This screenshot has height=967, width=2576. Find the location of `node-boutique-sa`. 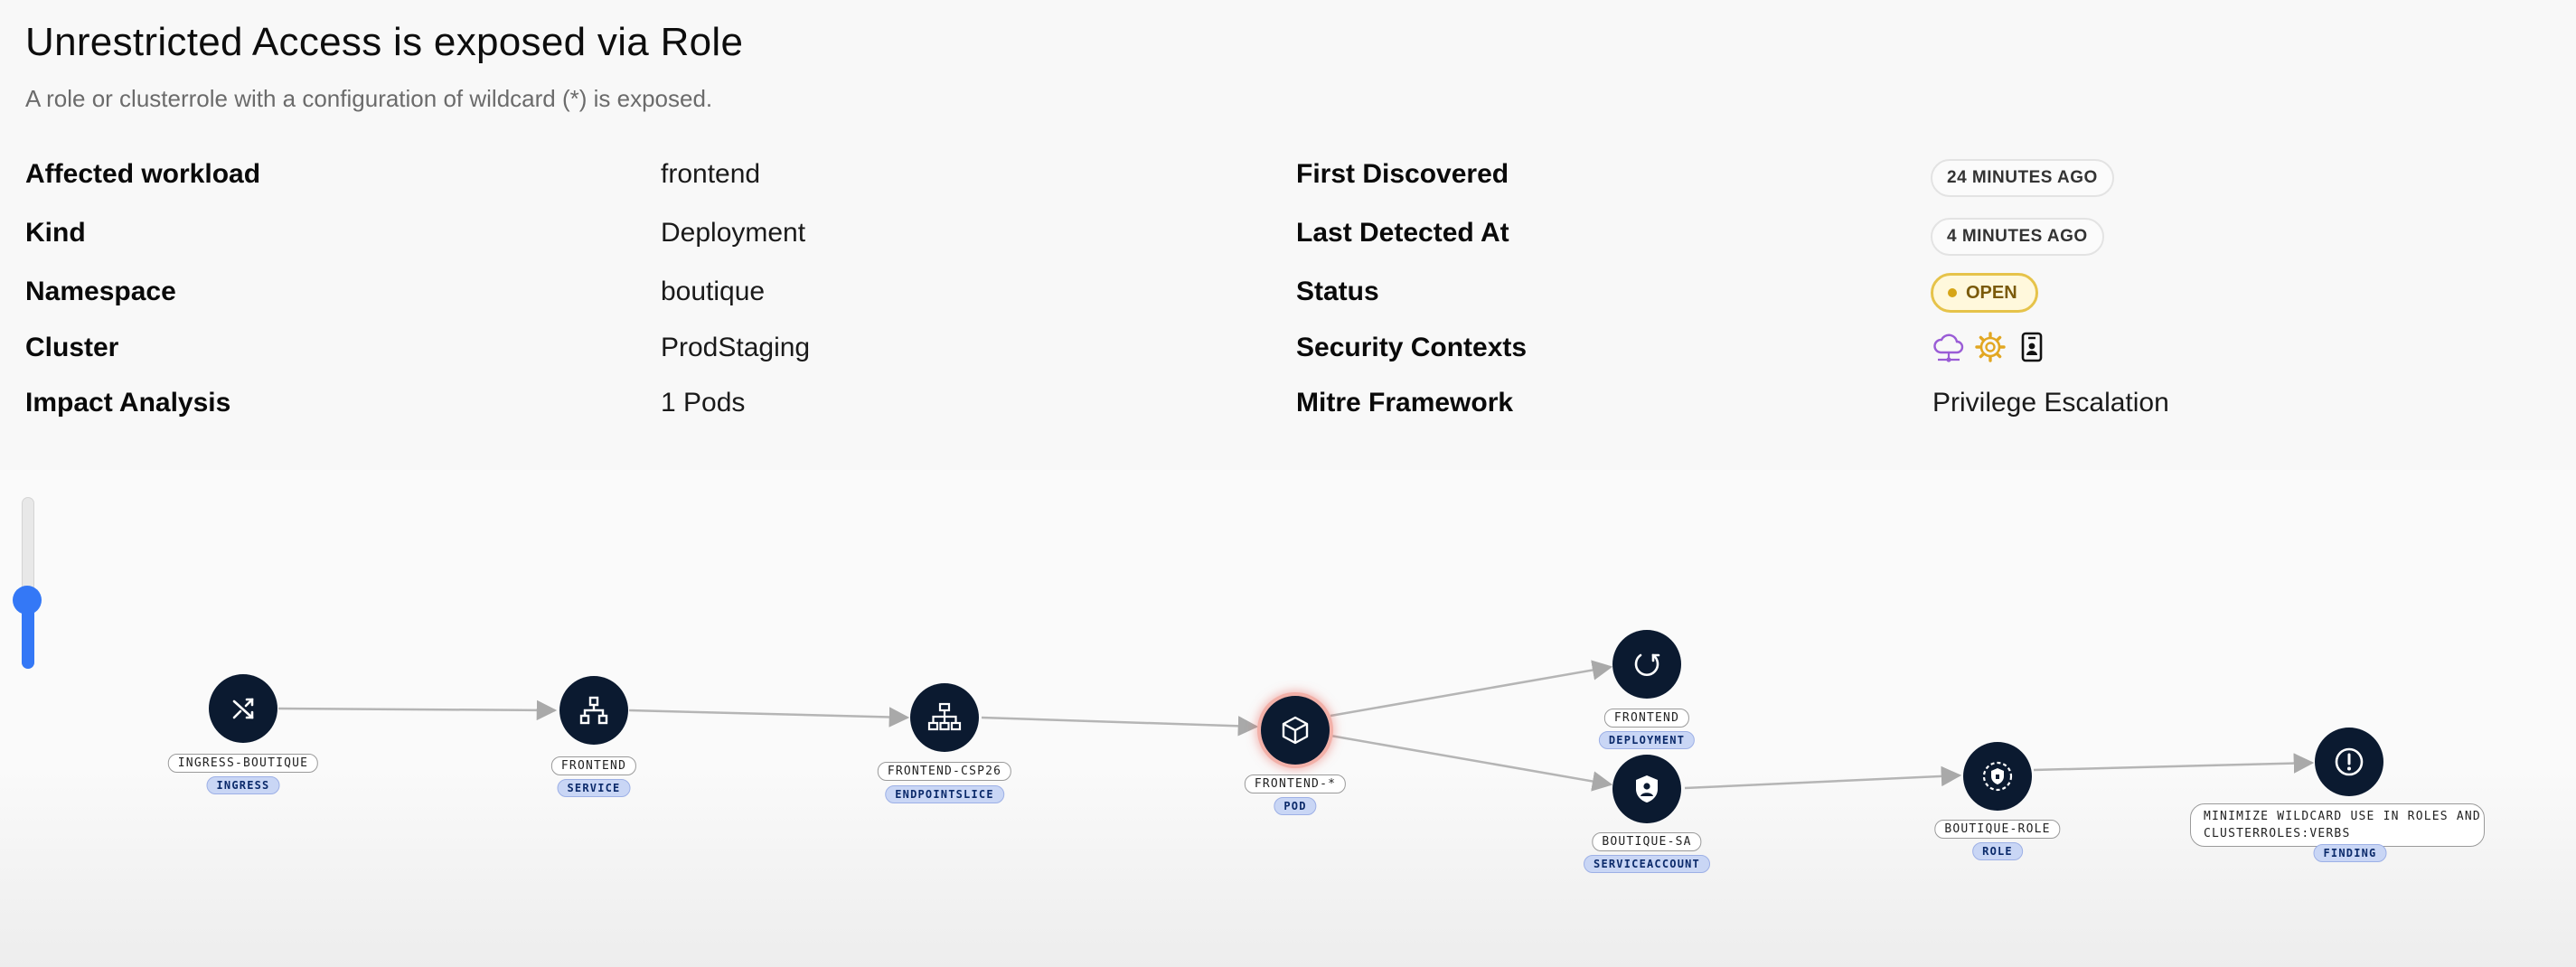

node-boutique-sa is located at coordinates (1646, 789).